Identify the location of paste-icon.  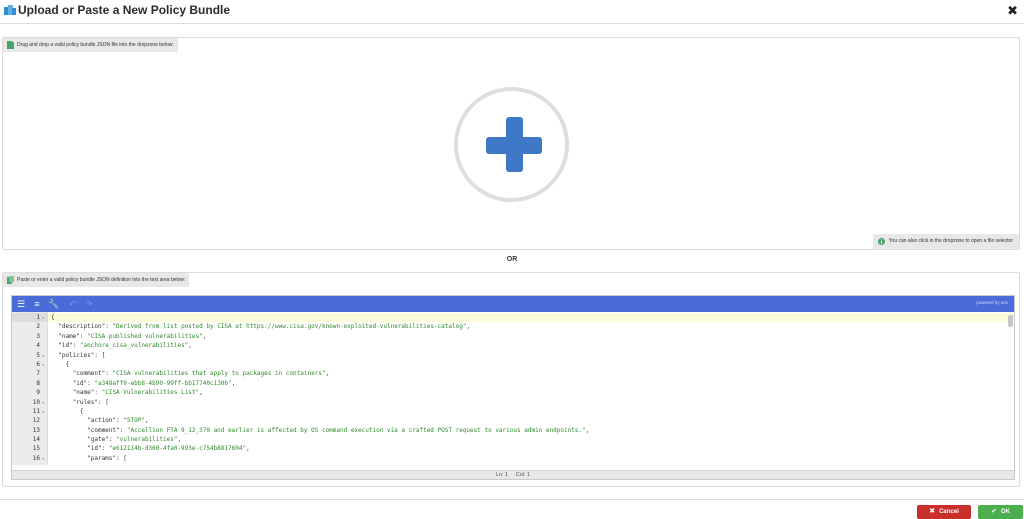
(10, 280).